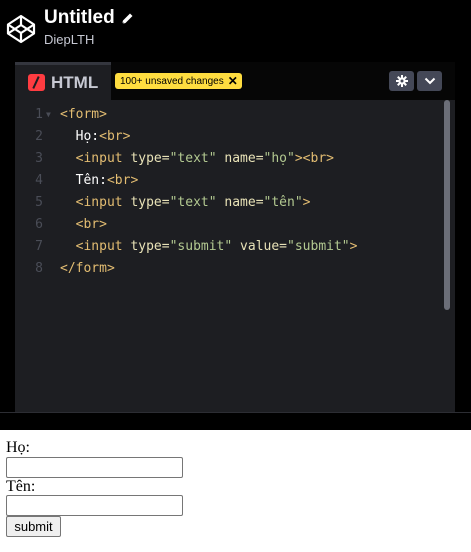 Image resolution: width=471 pixels, height=552 pixels. I want to click on line-number: 5, so click(39, 202).